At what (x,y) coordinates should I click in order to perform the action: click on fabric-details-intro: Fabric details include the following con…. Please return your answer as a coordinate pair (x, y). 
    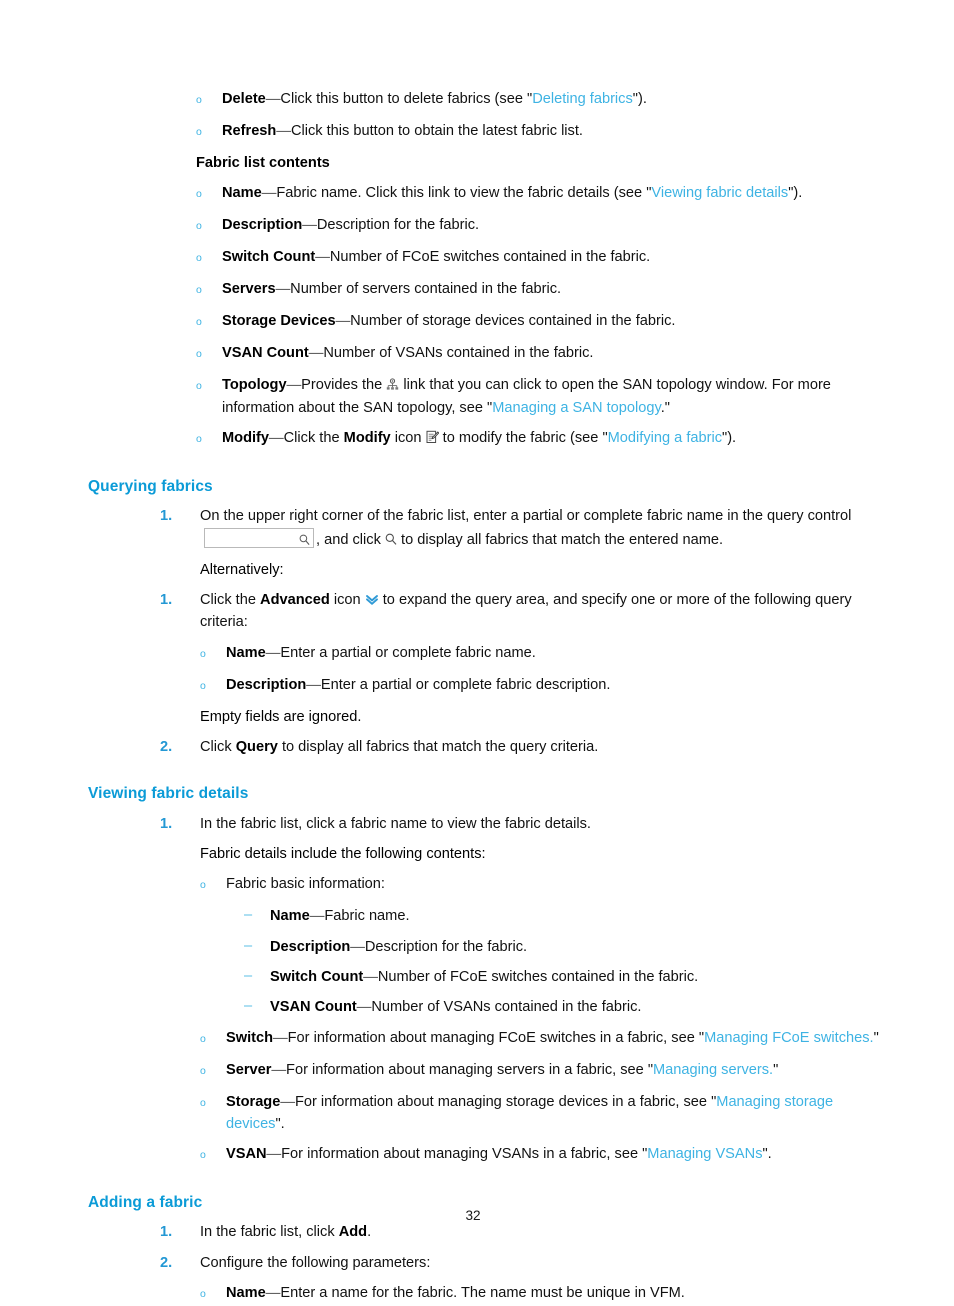
    Looking at the image, I should click on (343, 854).